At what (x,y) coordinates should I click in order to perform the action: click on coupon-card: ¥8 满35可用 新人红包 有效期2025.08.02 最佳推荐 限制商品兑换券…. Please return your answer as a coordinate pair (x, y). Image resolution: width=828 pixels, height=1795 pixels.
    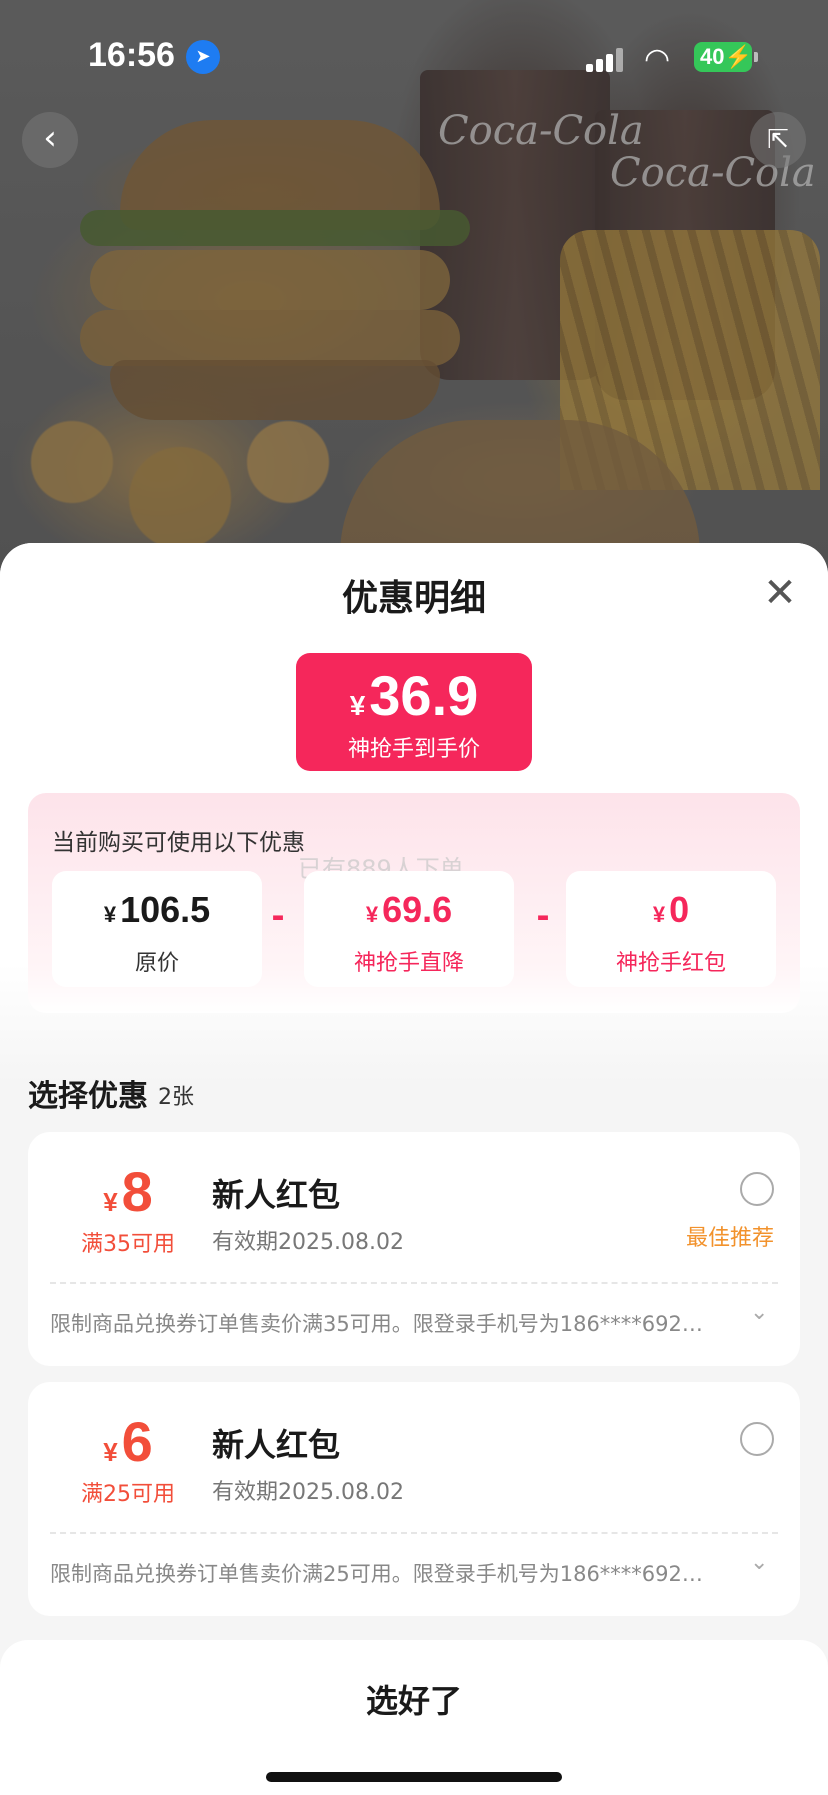
    Looking at the image, I should click on (414, 1249).